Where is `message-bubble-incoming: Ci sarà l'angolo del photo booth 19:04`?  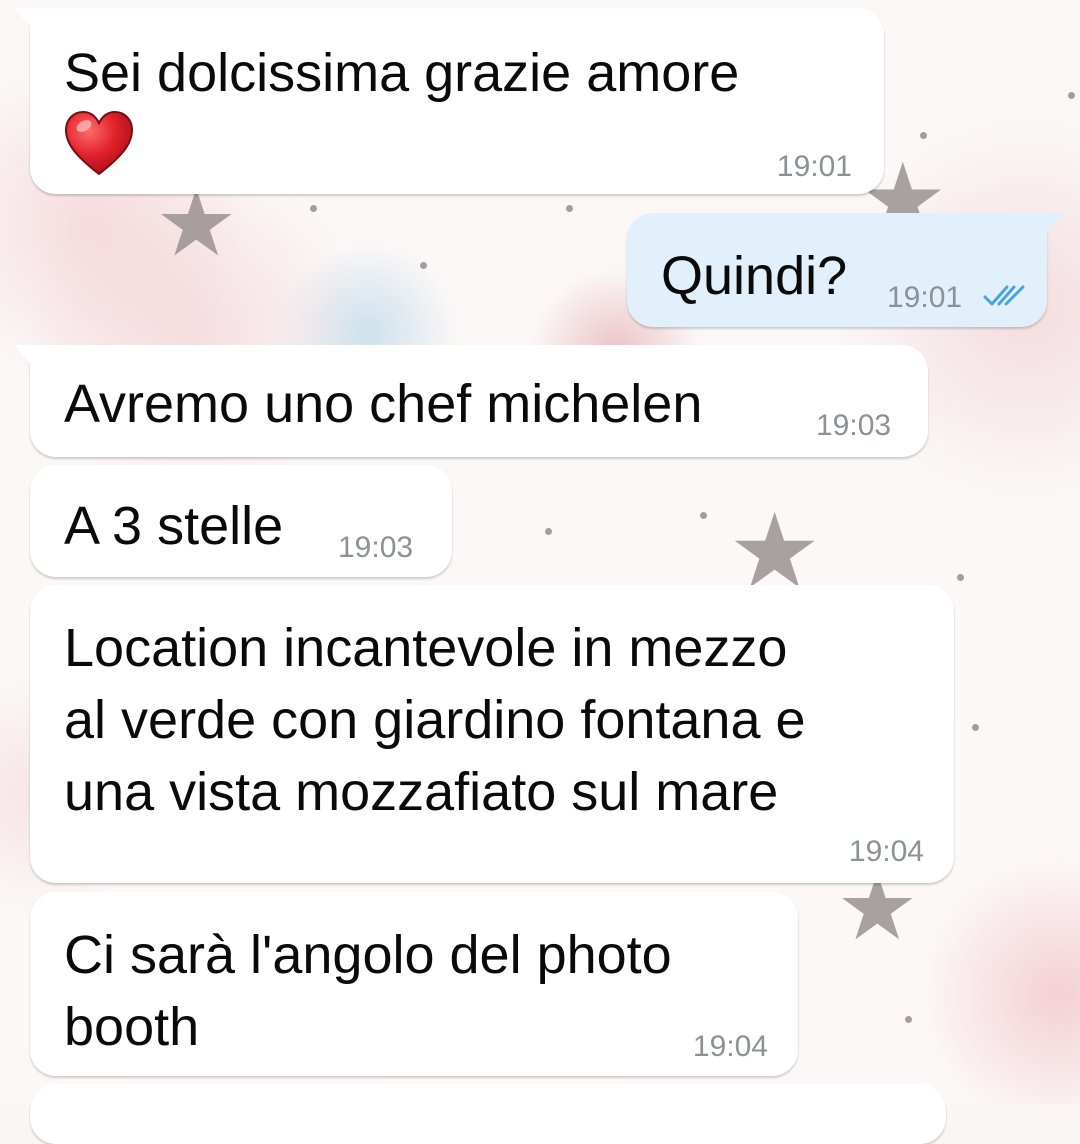
message-bubble-incoming: Ci sarà l'angolo del photo booth 19:04 is located at coordinates (414, 984).